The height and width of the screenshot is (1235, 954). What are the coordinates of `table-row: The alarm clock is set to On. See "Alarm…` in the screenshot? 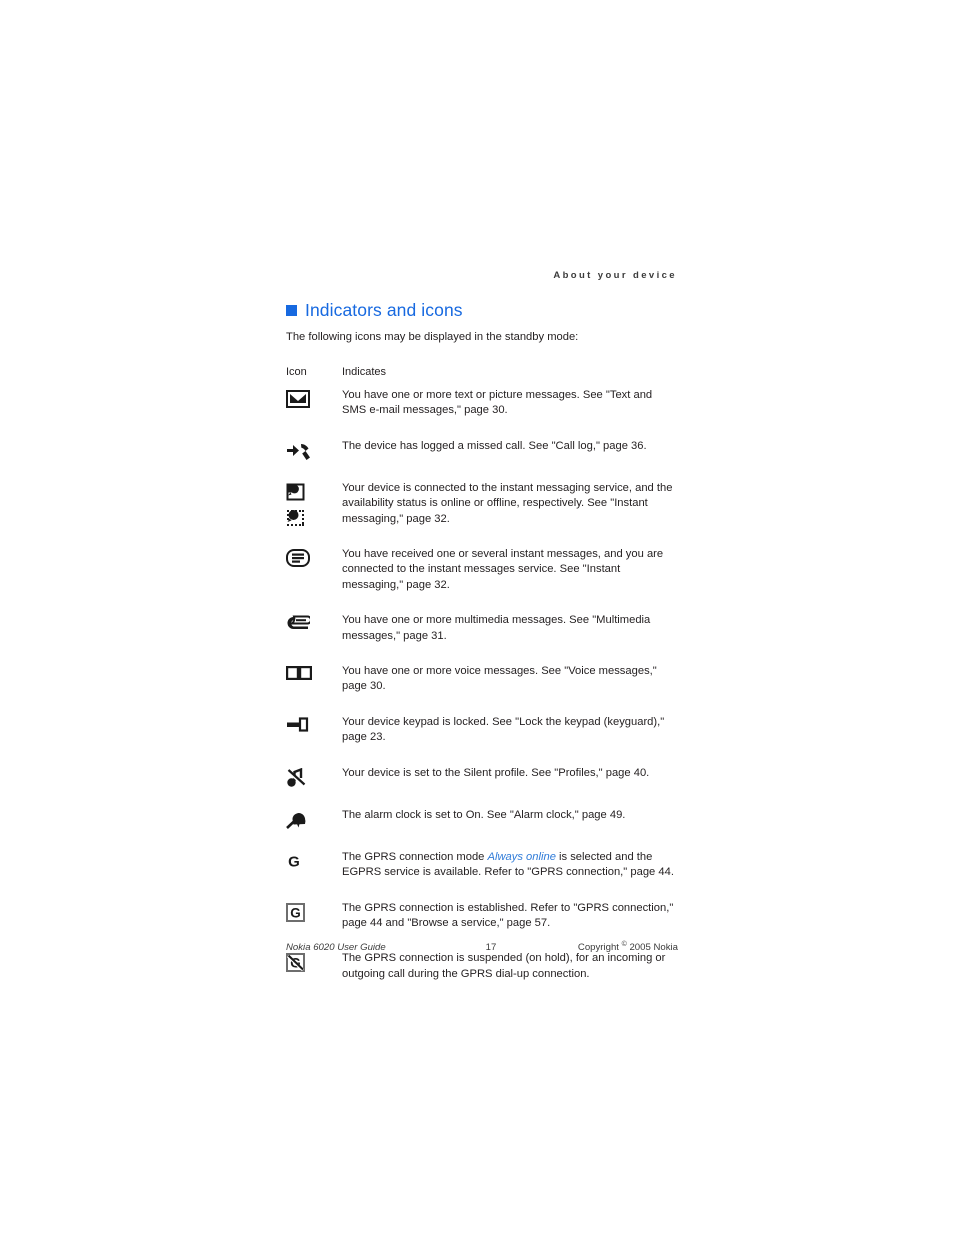 It's located at (482, 829).